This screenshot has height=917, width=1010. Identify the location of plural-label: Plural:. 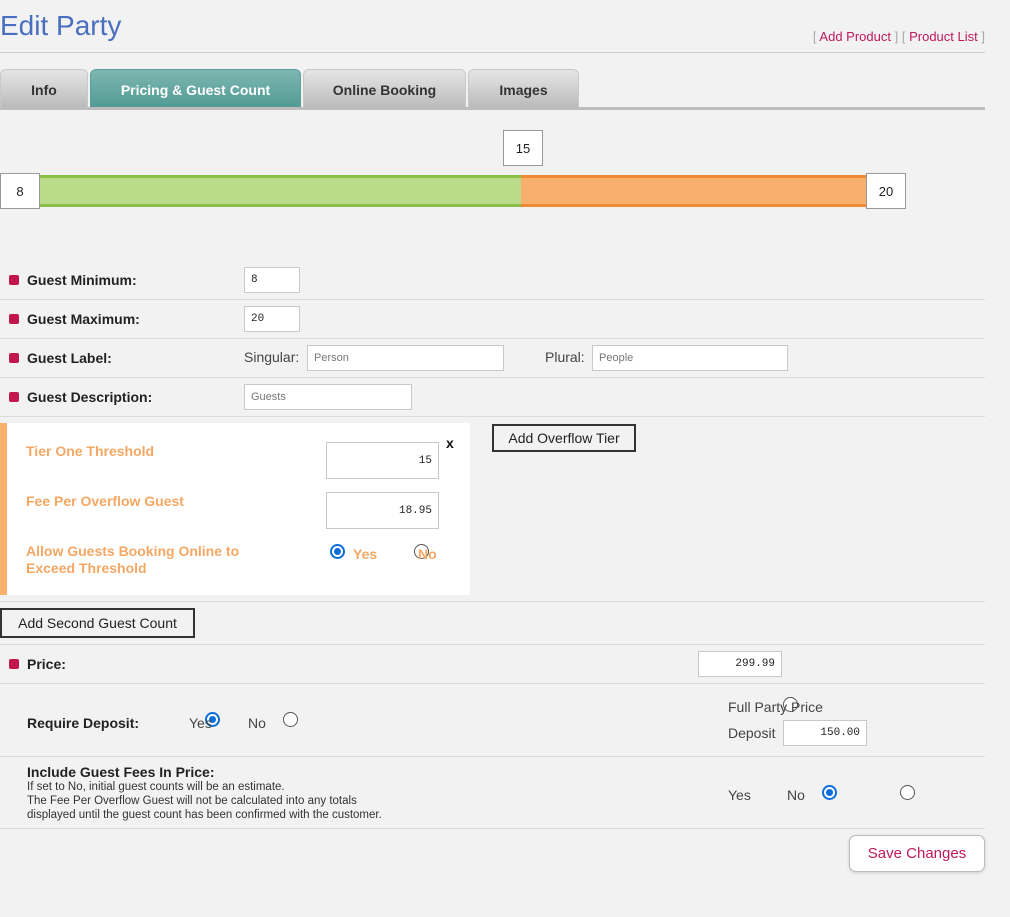
(565, 357).